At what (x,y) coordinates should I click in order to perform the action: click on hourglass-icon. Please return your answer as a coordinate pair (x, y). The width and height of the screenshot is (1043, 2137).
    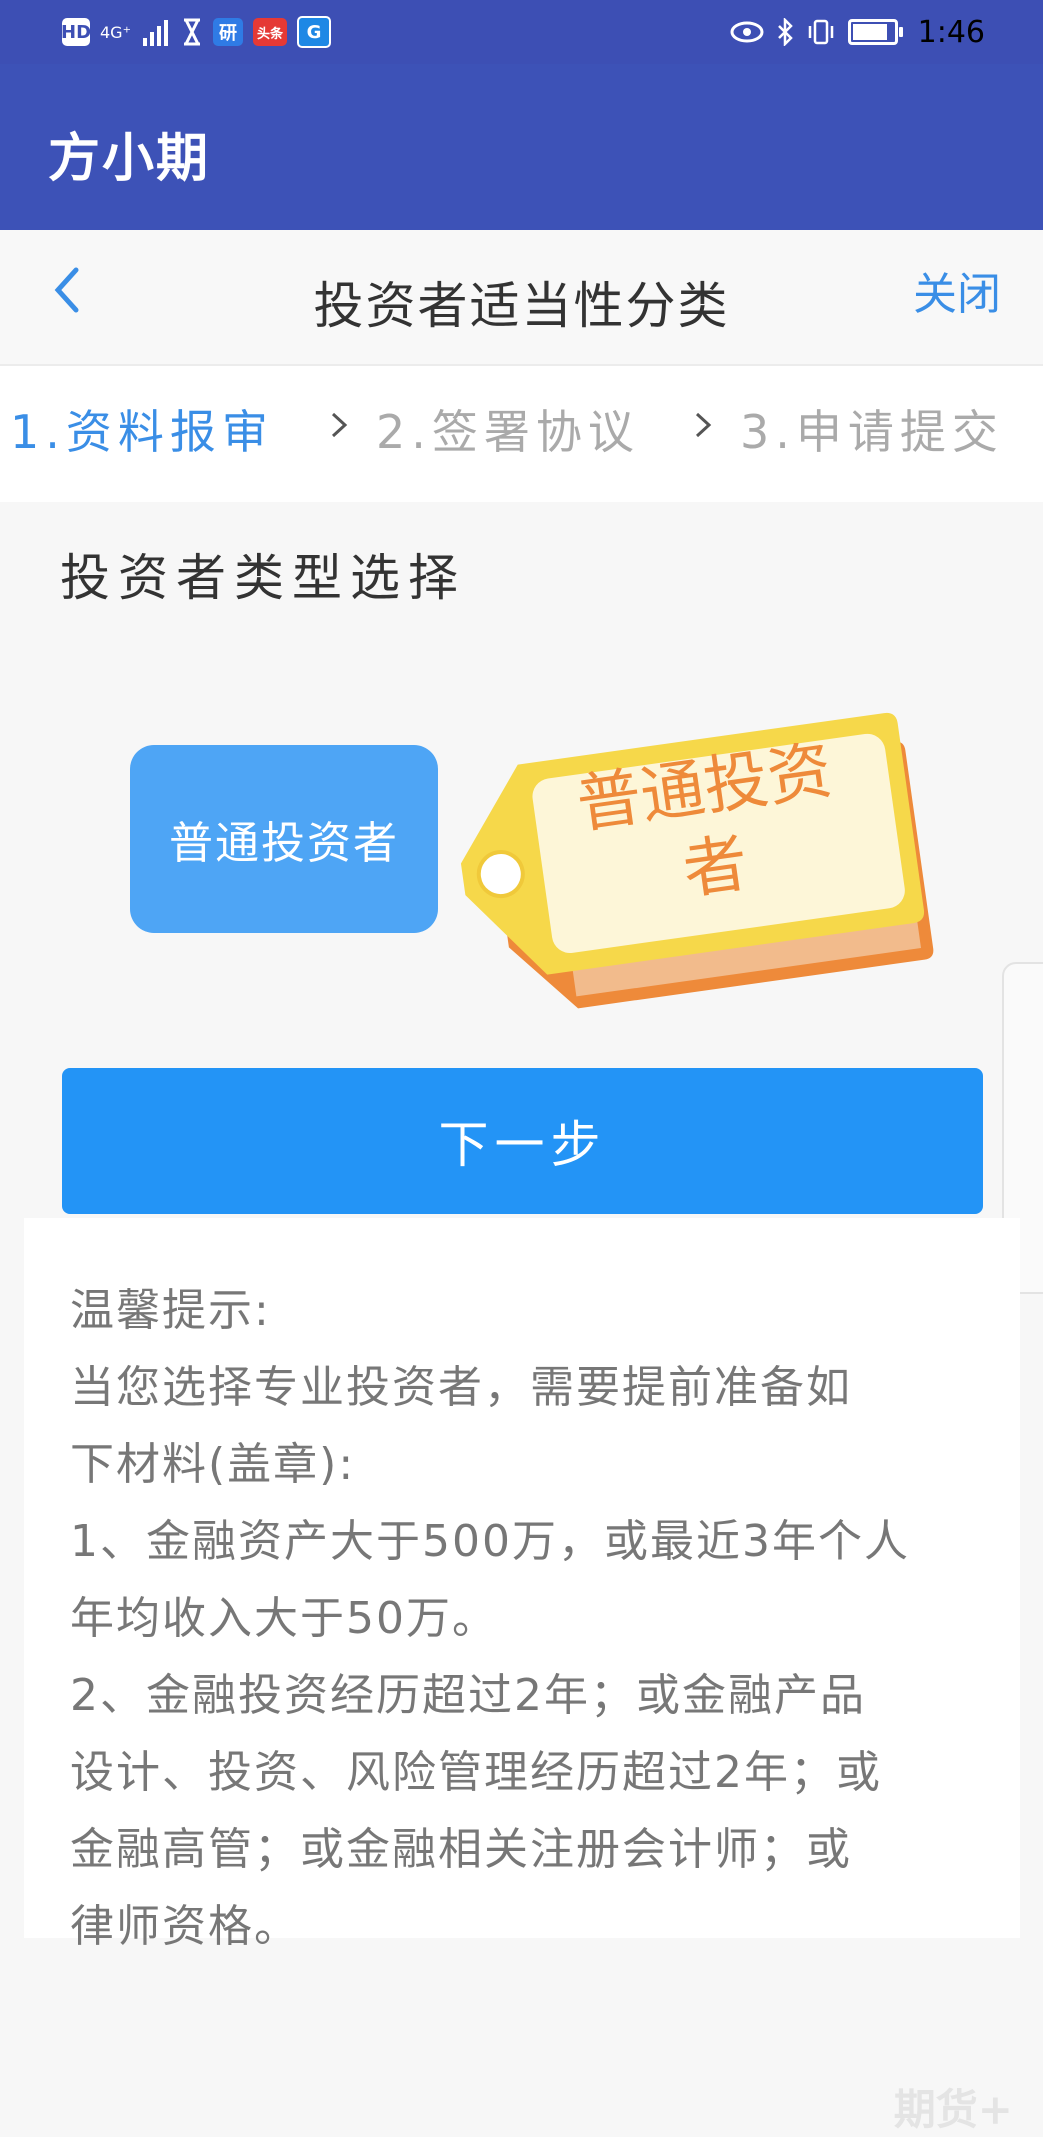
    Looking at the image, I should click on (192, 32).